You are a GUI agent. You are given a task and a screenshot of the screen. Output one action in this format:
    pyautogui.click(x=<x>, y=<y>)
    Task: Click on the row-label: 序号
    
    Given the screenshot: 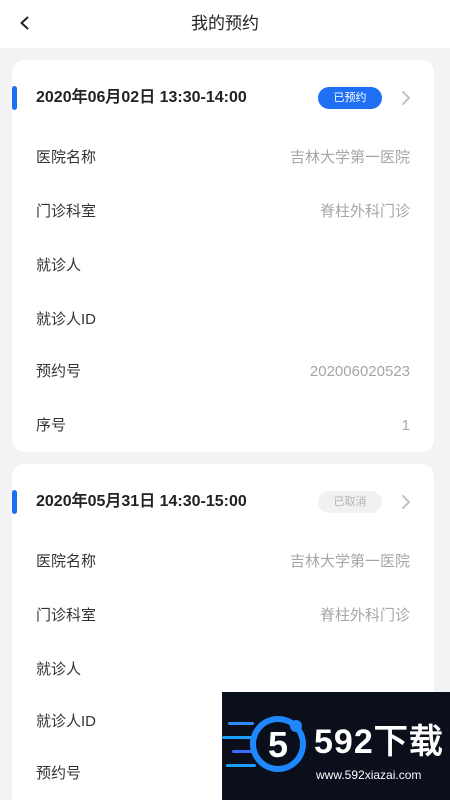 What is the action you would take?
    pyautogui.click(x=51, y=425)
    